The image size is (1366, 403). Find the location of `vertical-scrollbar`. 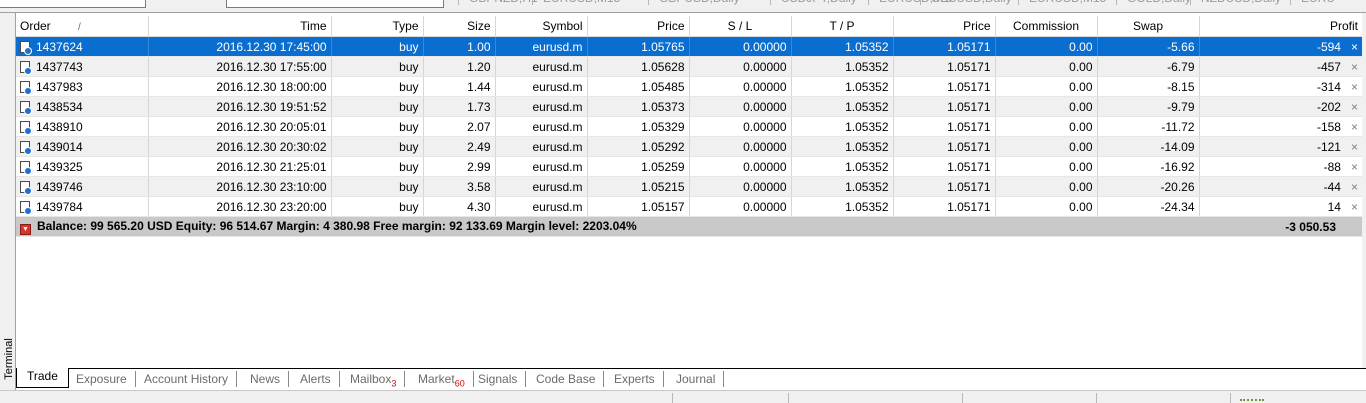

vertical-scrollbar is located at coordinates (1364, 191).